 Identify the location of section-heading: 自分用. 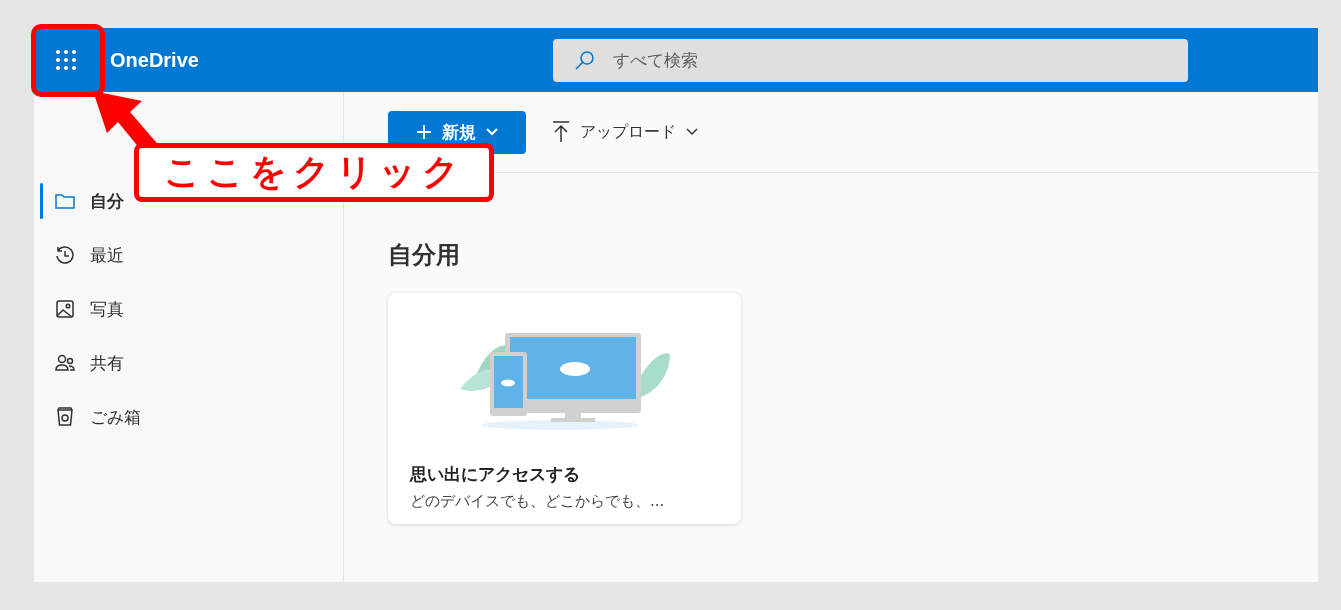
(424, 255).